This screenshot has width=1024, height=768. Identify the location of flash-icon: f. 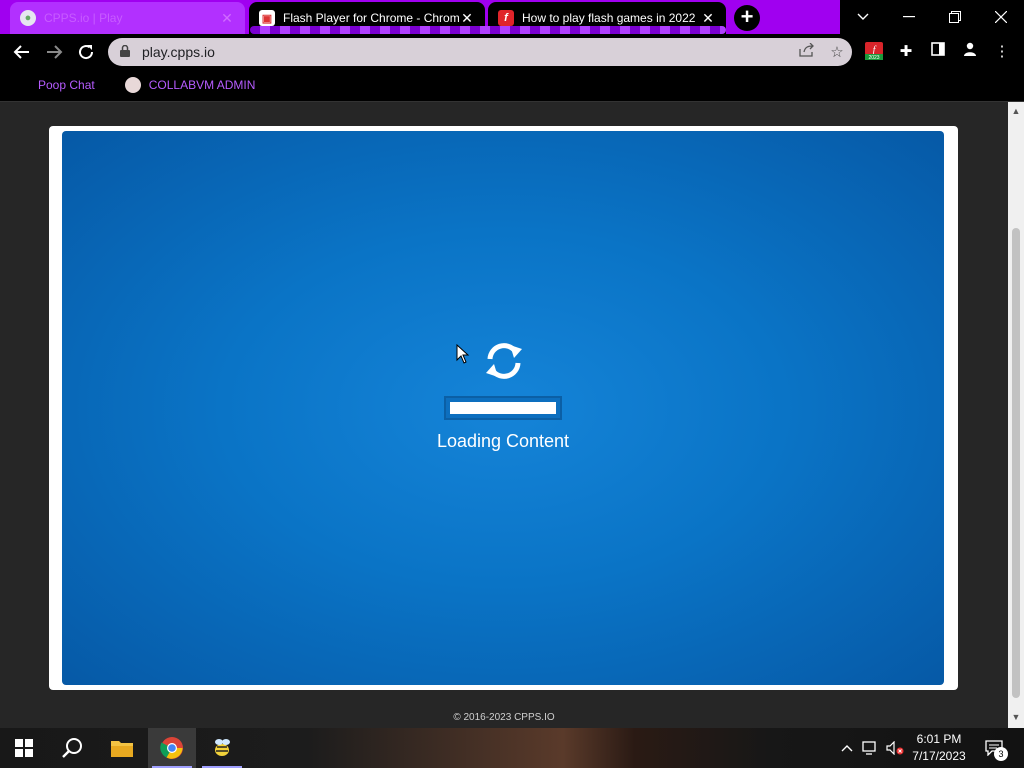
(506, 18).